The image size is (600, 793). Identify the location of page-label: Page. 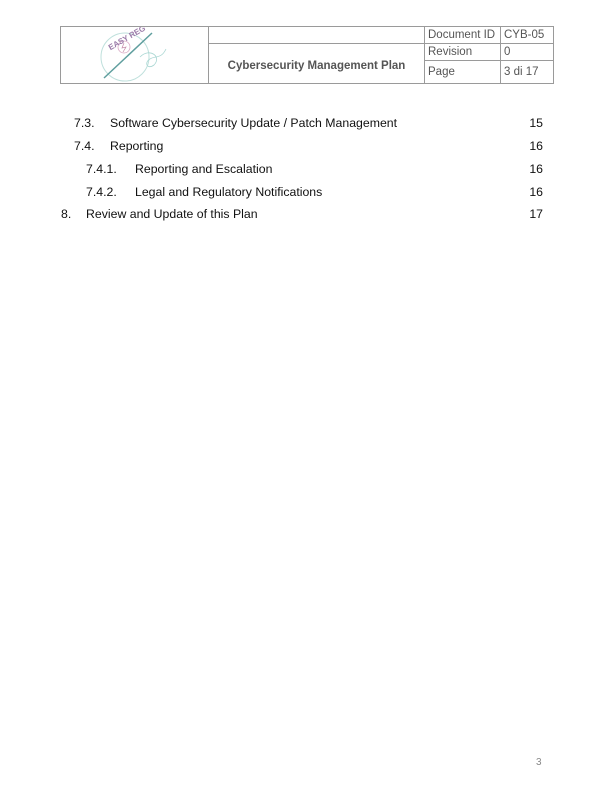
(462, 72).